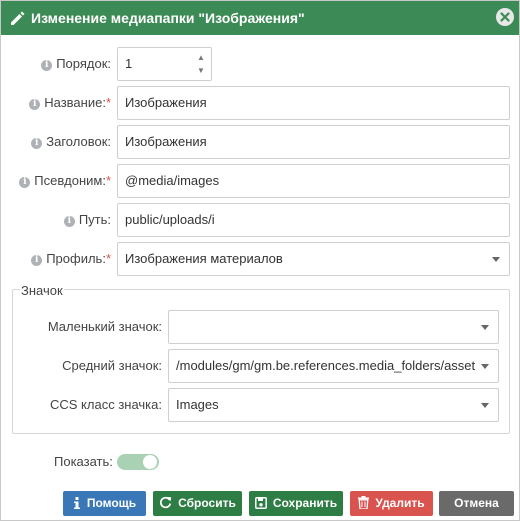 Image resolution: width=520 pixels, height=521 pixels. What do you see at coordinates (391, 503) in the screenshot?
I see `delete-button: Удалить` at bounding box center [391, 503].